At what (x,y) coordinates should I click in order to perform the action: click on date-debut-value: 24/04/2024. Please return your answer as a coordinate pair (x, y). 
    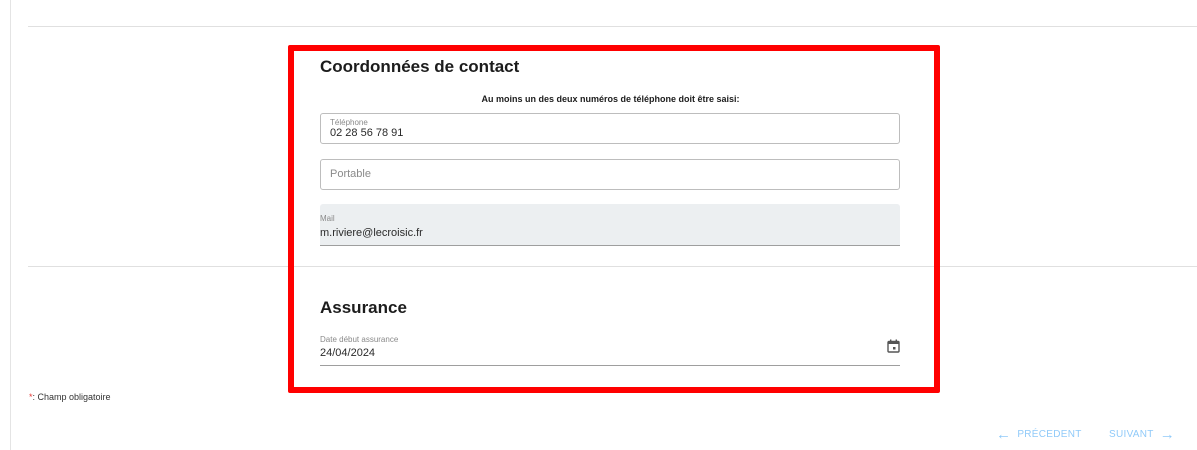
    Looking at the image, I should click on (348, 353).